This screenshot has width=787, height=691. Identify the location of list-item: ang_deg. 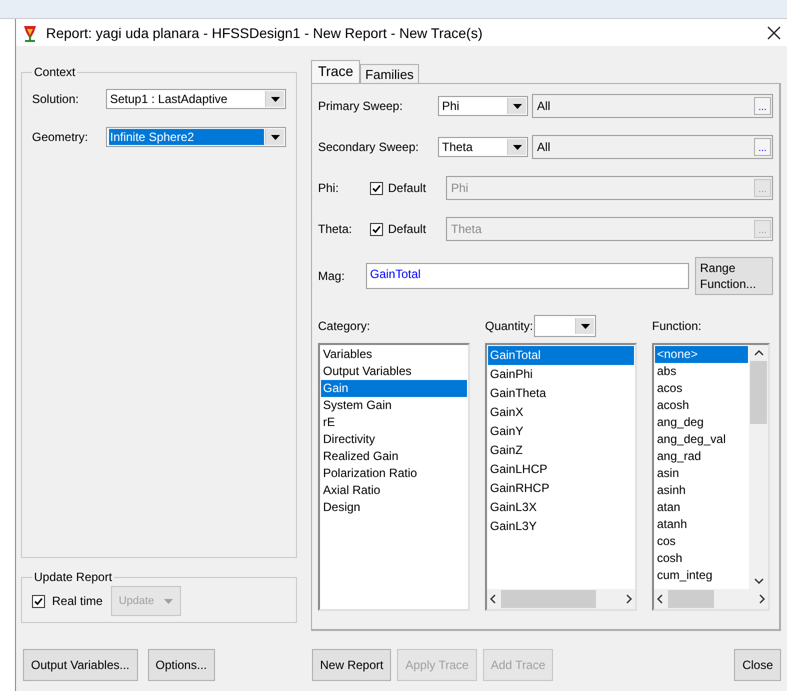
(701, 422).